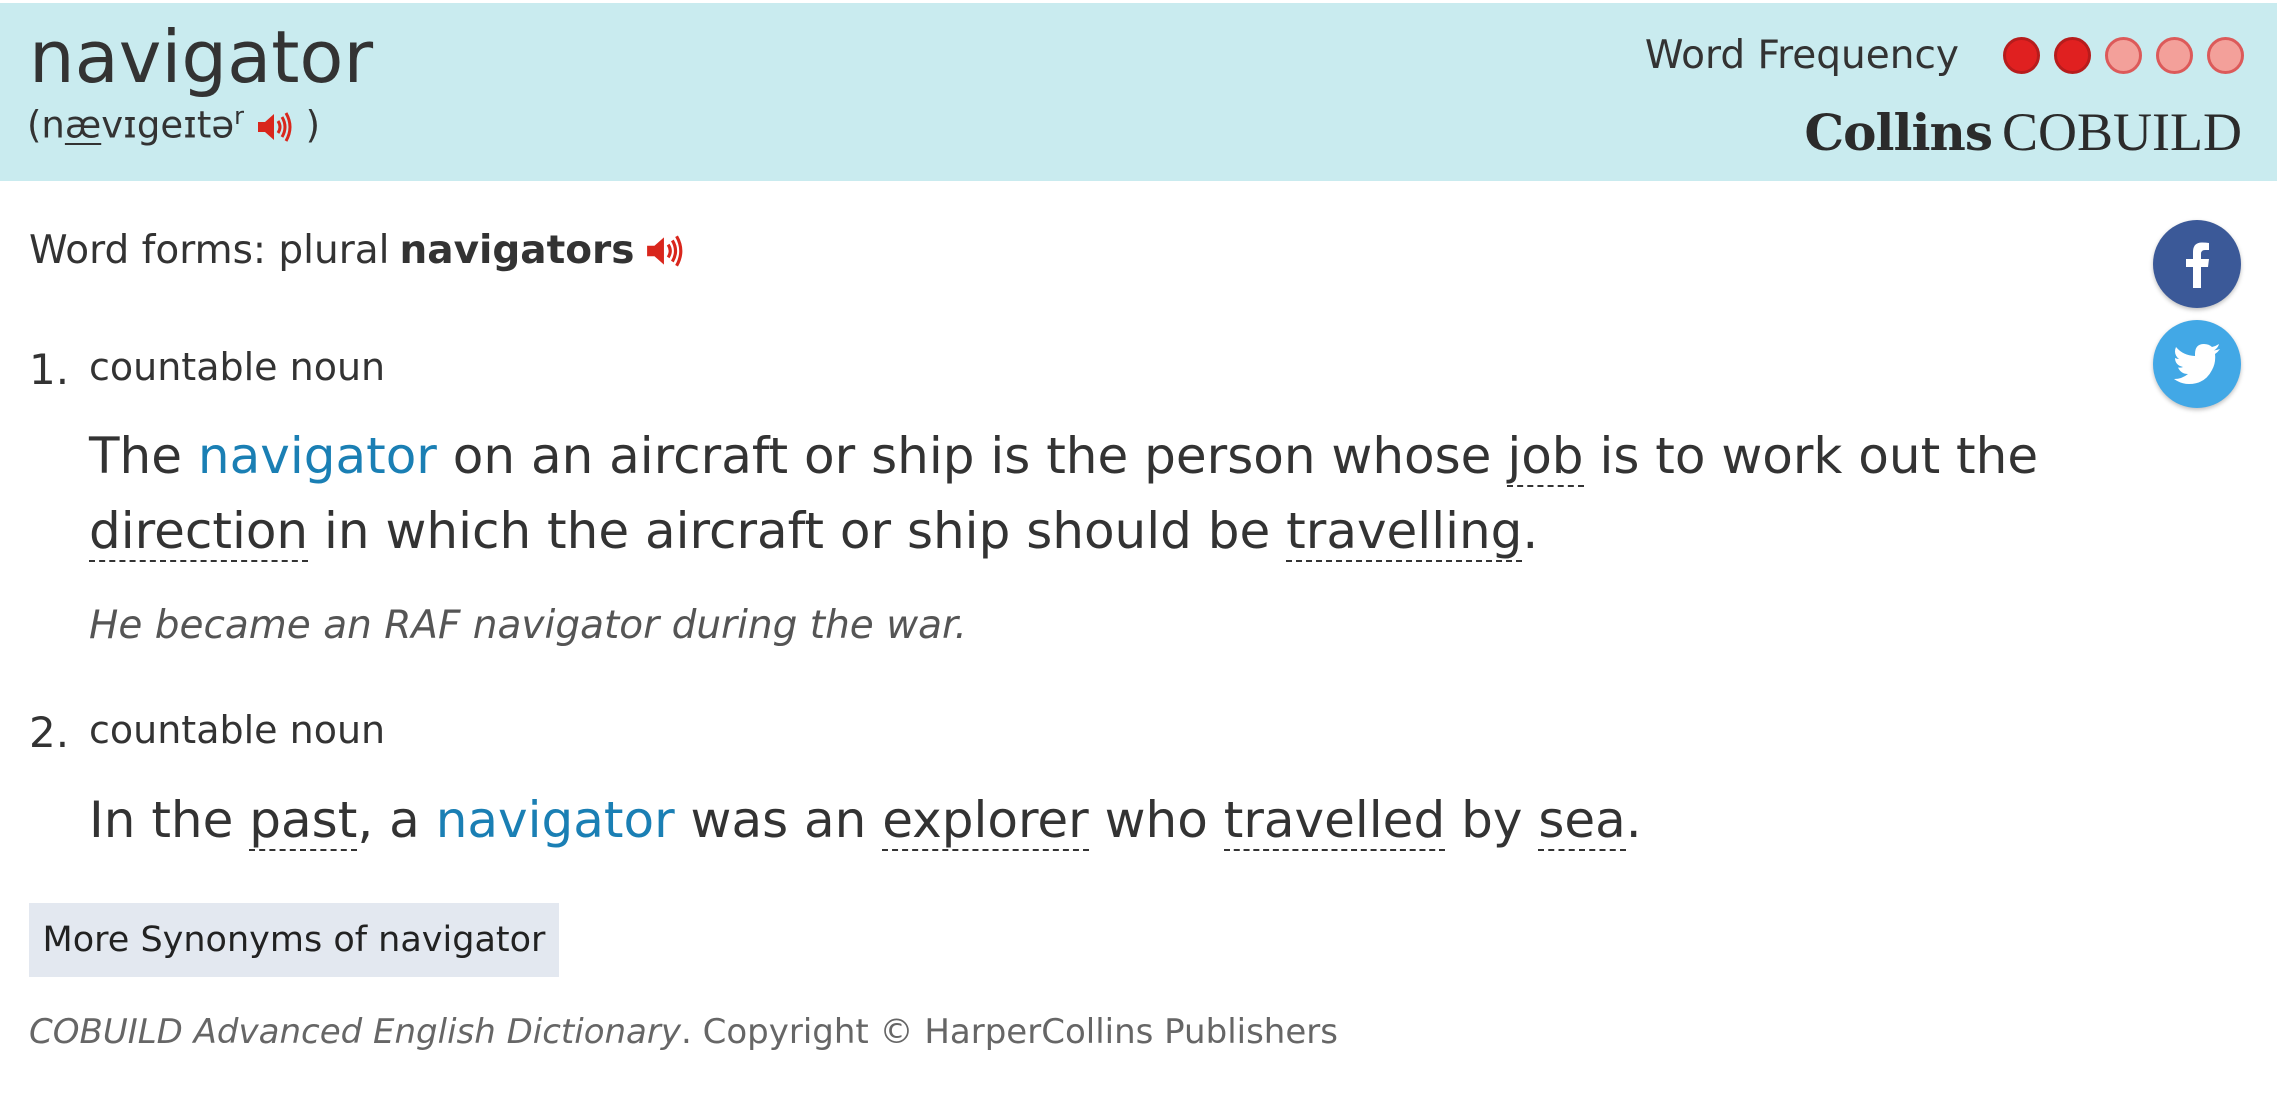 This screenshot has width=2277, height=1093. I want to click on def-text: was an, so click(778, 820).